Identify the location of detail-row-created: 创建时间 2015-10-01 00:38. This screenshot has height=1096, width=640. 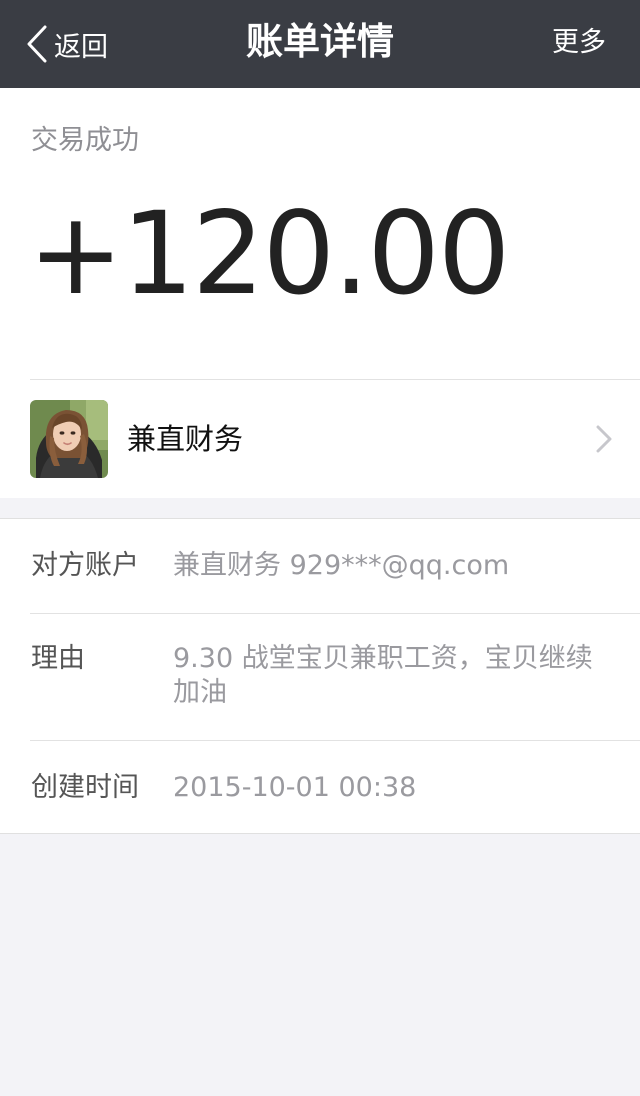
(320, 787).